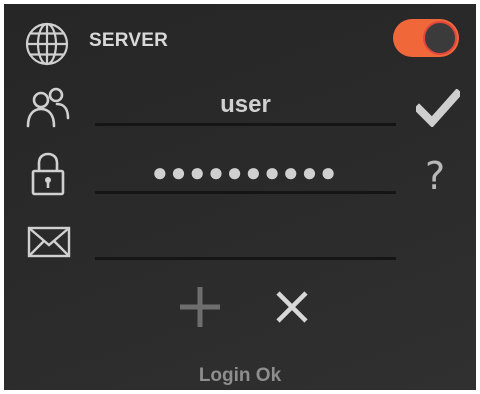 The image size is (480, 394). Describe the element at coordinates (240, 375) in the screenshot. I see `status-text: Login Ok` at that location.